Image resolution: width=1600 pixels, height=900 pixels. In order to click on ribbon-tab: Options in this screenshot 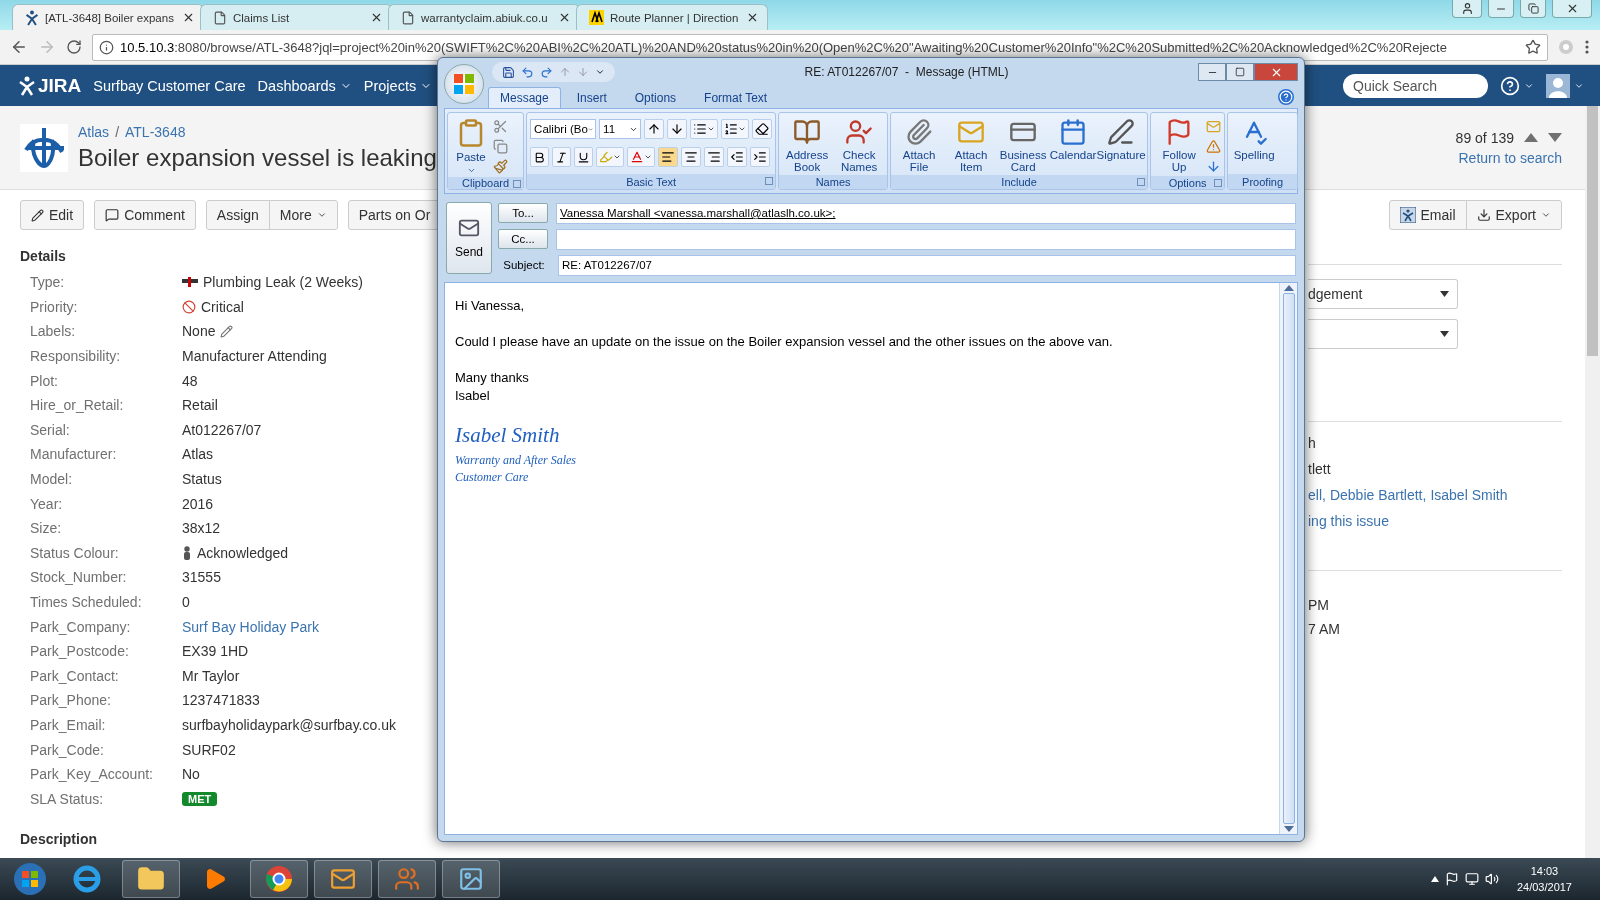, I will do `click(655, 97)`.